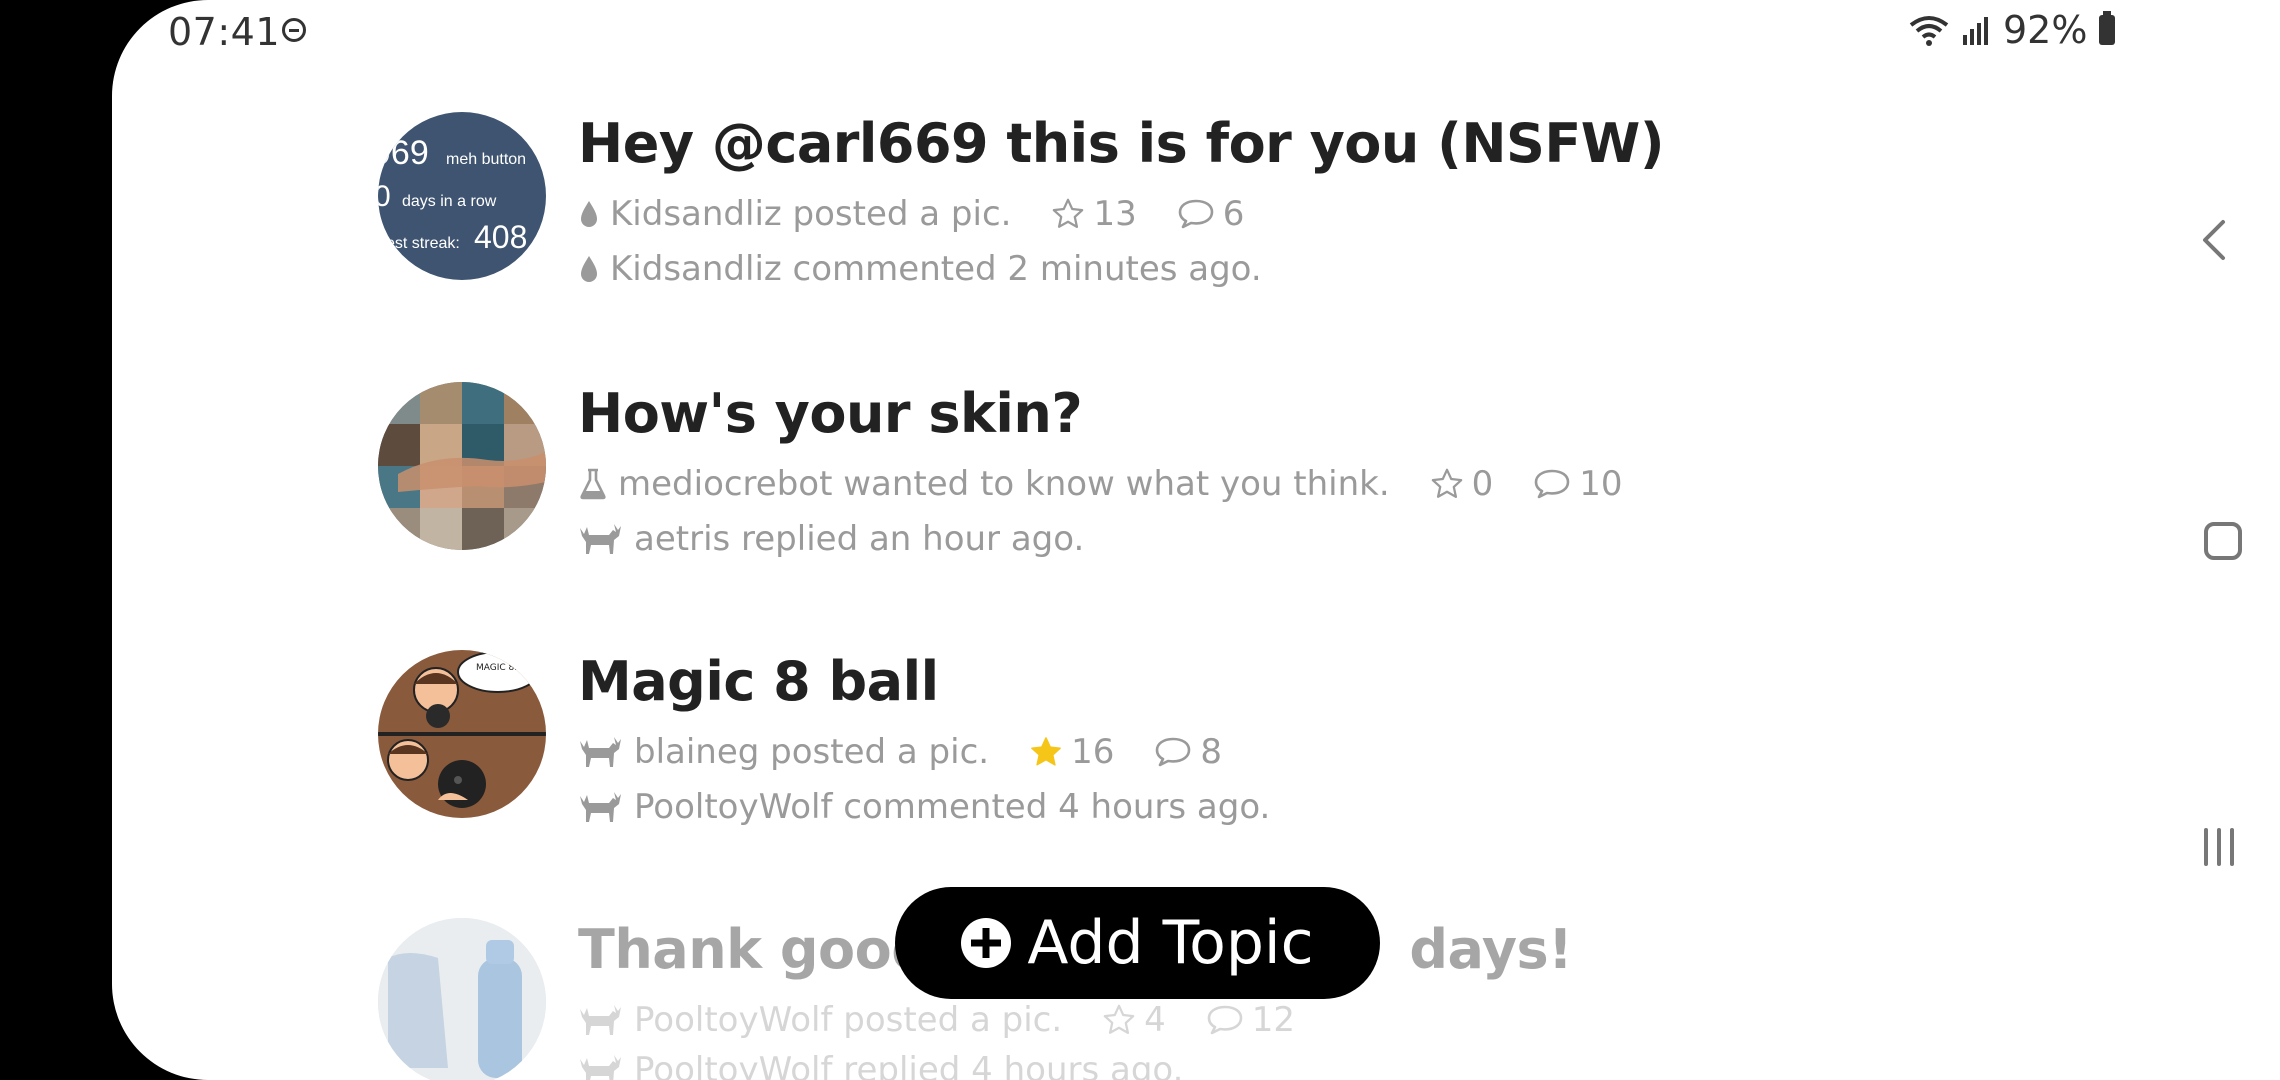 The width and height of the screenshot is (2280, 1080). Describe the element at coordinates (859, 539) in the screenshot. I see `topic-activity-text: aetris replied an hour ago.` at that location.